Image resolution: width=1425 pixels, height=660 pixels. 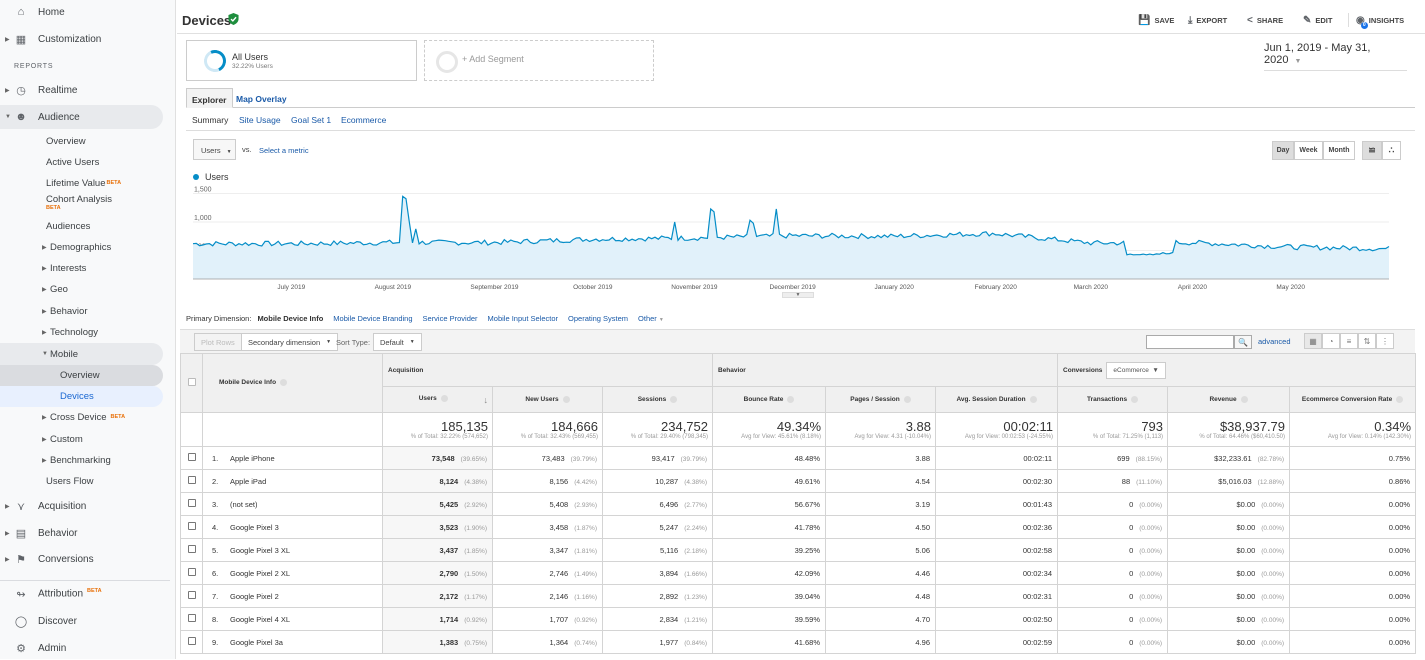 I want to click on nav-customization: ▶ ▦ Customization, so click(x=81, y=39).